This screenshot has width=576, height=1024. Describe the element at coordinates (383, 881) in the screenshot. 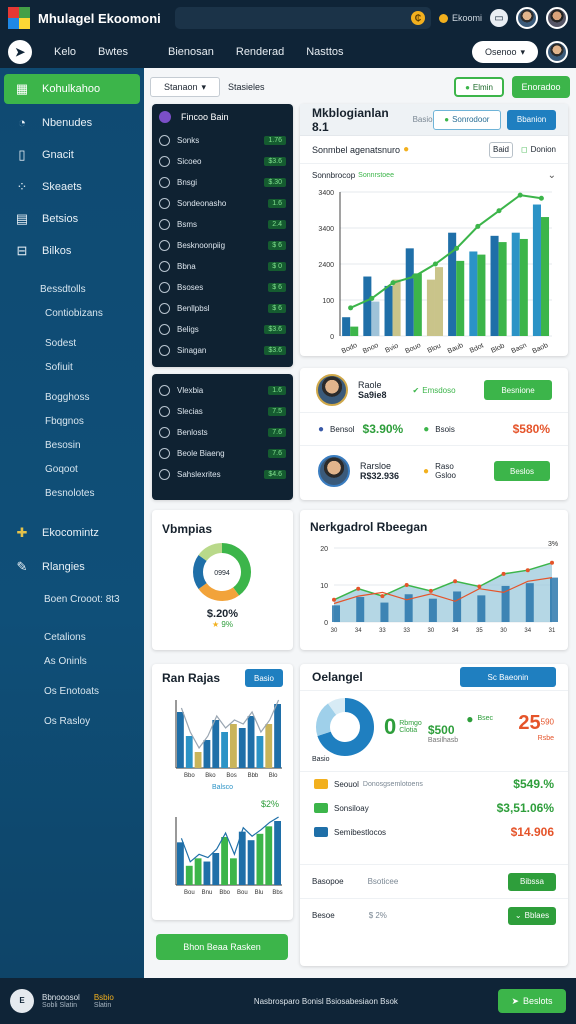

I see `detail-footer1-sub: Bsoticee` at that location.